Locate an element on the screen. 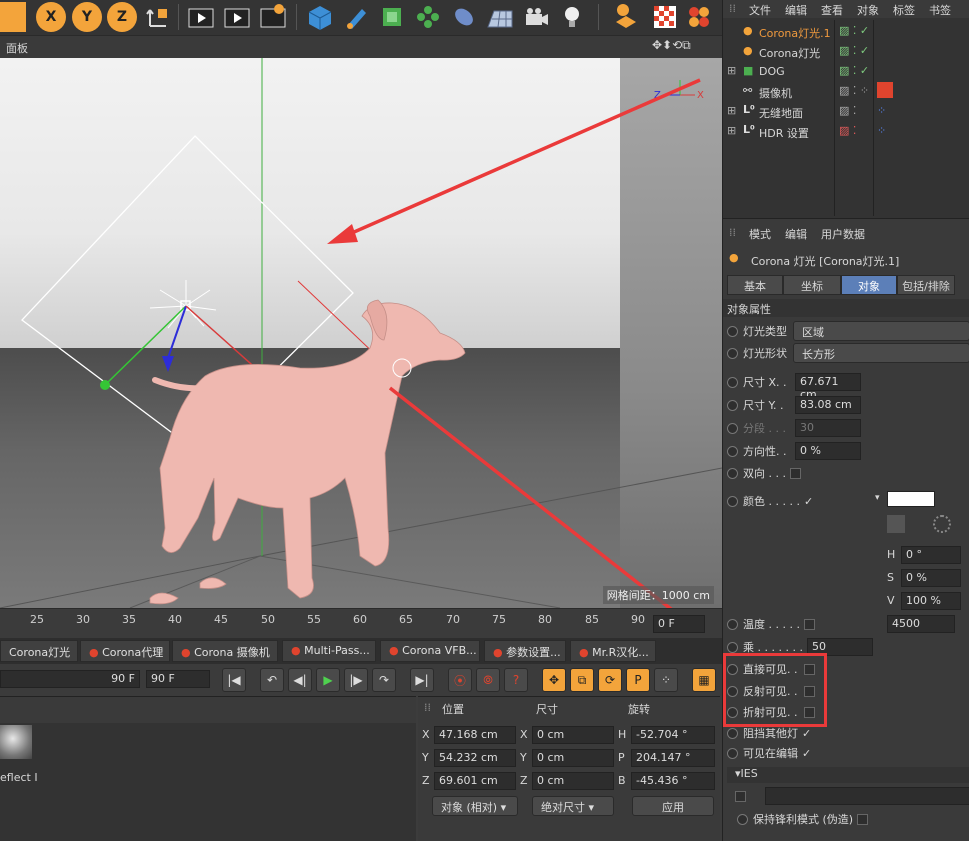 The width and height of the screenshot is (969, 841). color-expand-icon: ▾ is located at coordinates (877, 498).